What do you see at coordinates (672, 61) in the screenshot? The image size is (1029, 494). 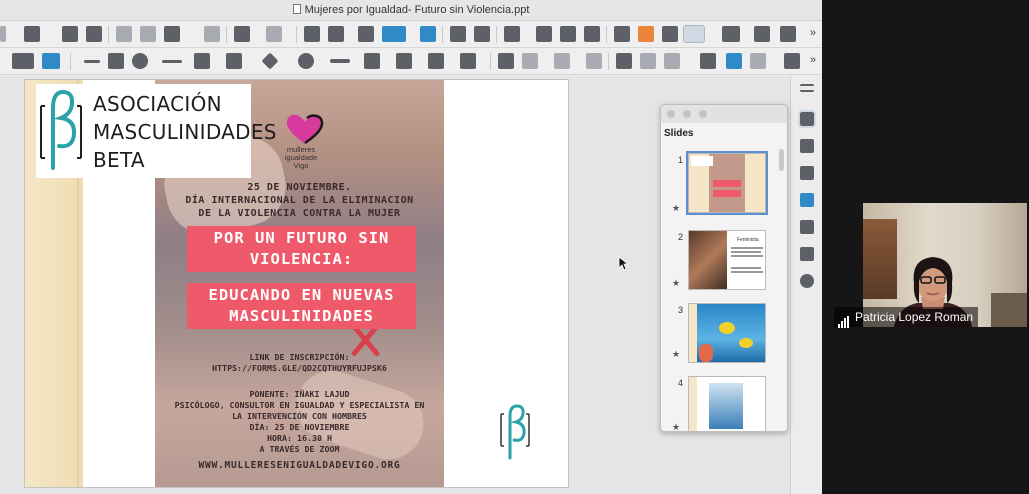 I see `filter-icon` at bounding box center [672, 61].